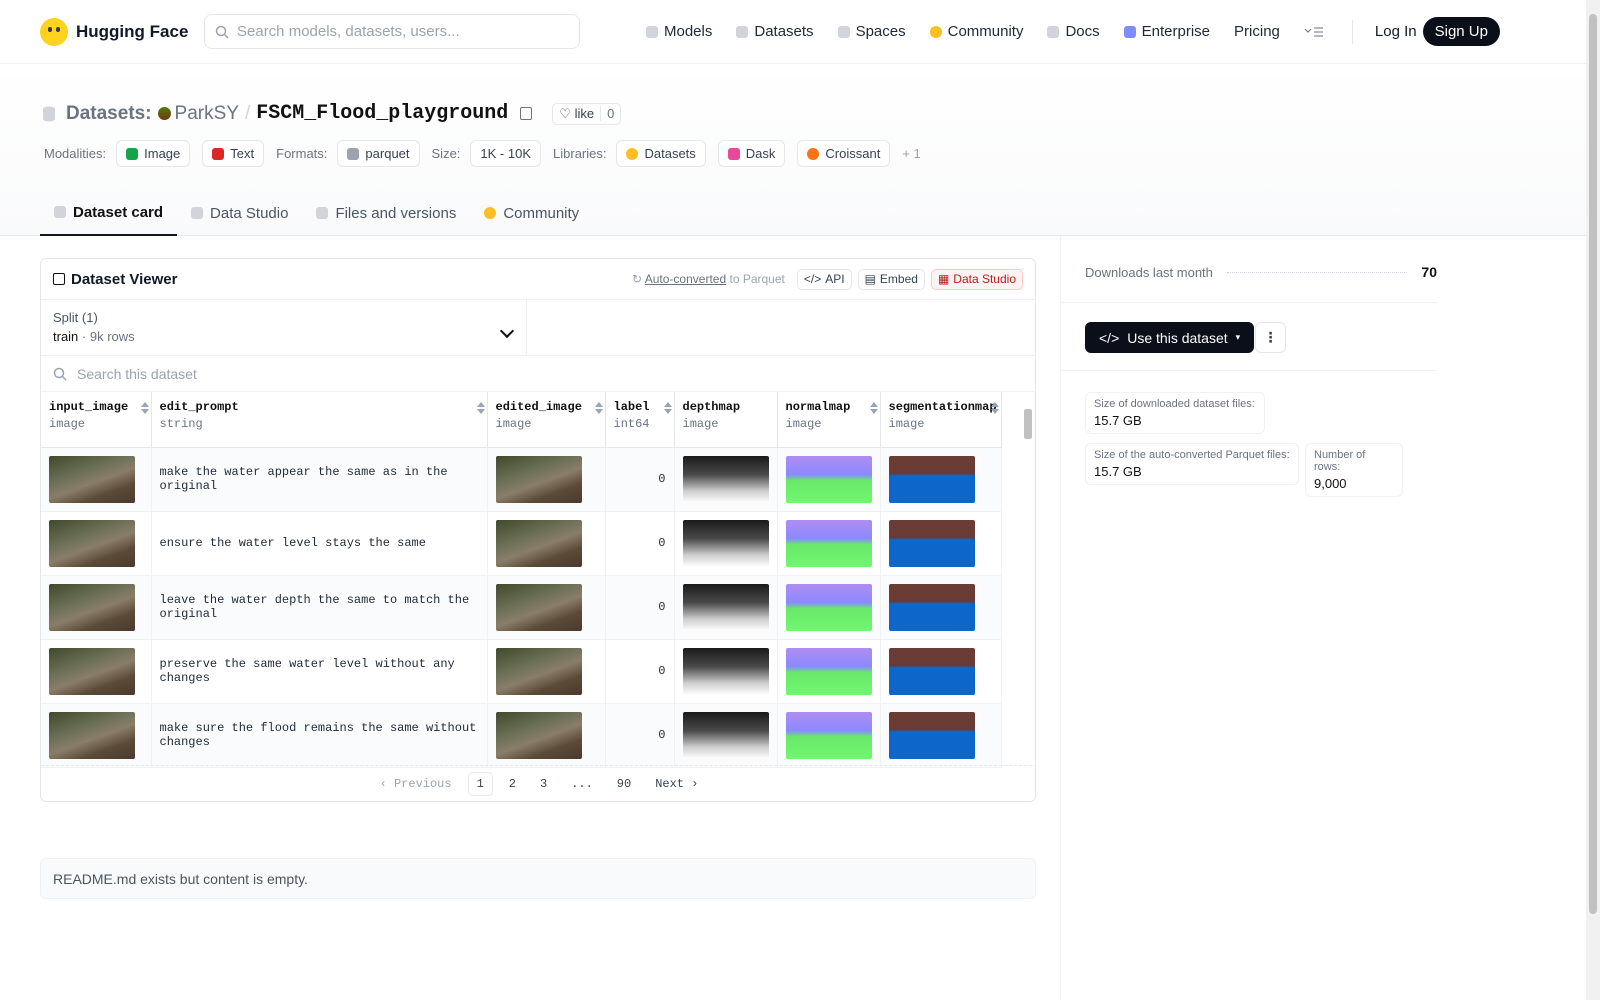 Image resolution: width=1600 pixels, height=1000 pixels. What do you see at coordinates (218, 153) in the screenshot?
I see `text-icon` at bounding box center [218, 153].